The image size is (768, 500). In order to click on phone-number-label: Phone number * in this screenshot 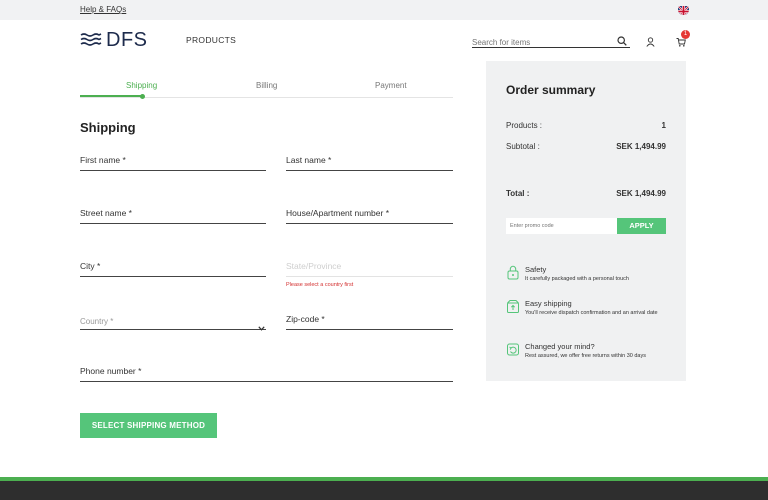, I will do `click(111, 371)`.